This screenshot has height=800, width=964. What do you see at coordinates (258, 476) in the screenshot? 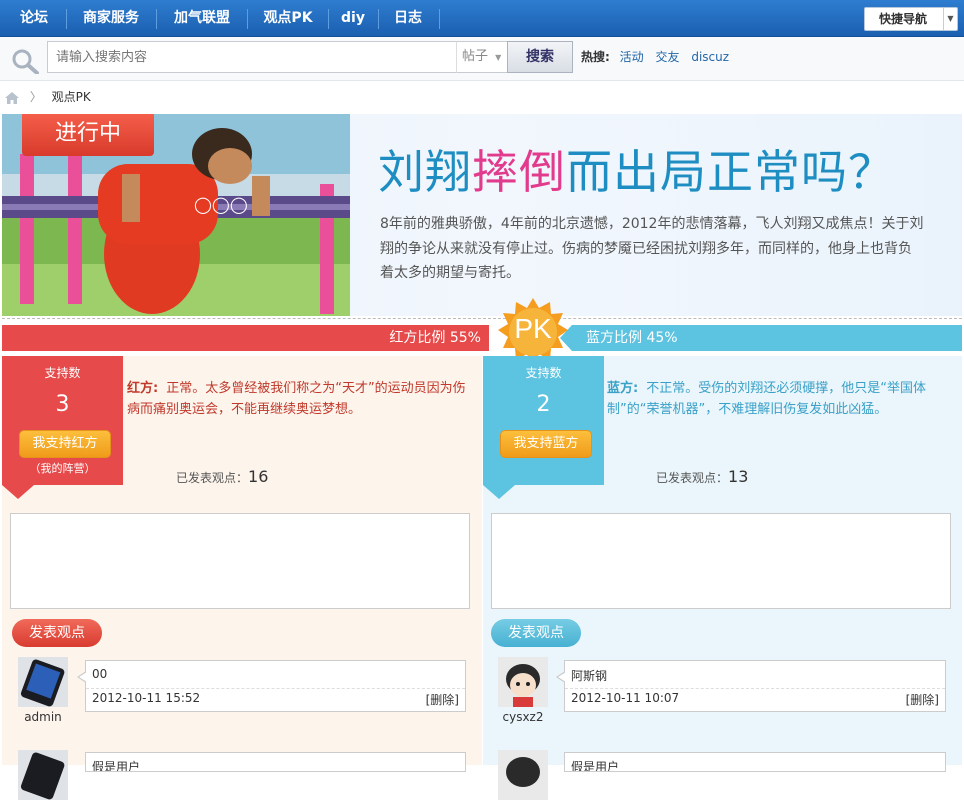
I see `red-posted-number: 16` at bounding box center [258, 476].